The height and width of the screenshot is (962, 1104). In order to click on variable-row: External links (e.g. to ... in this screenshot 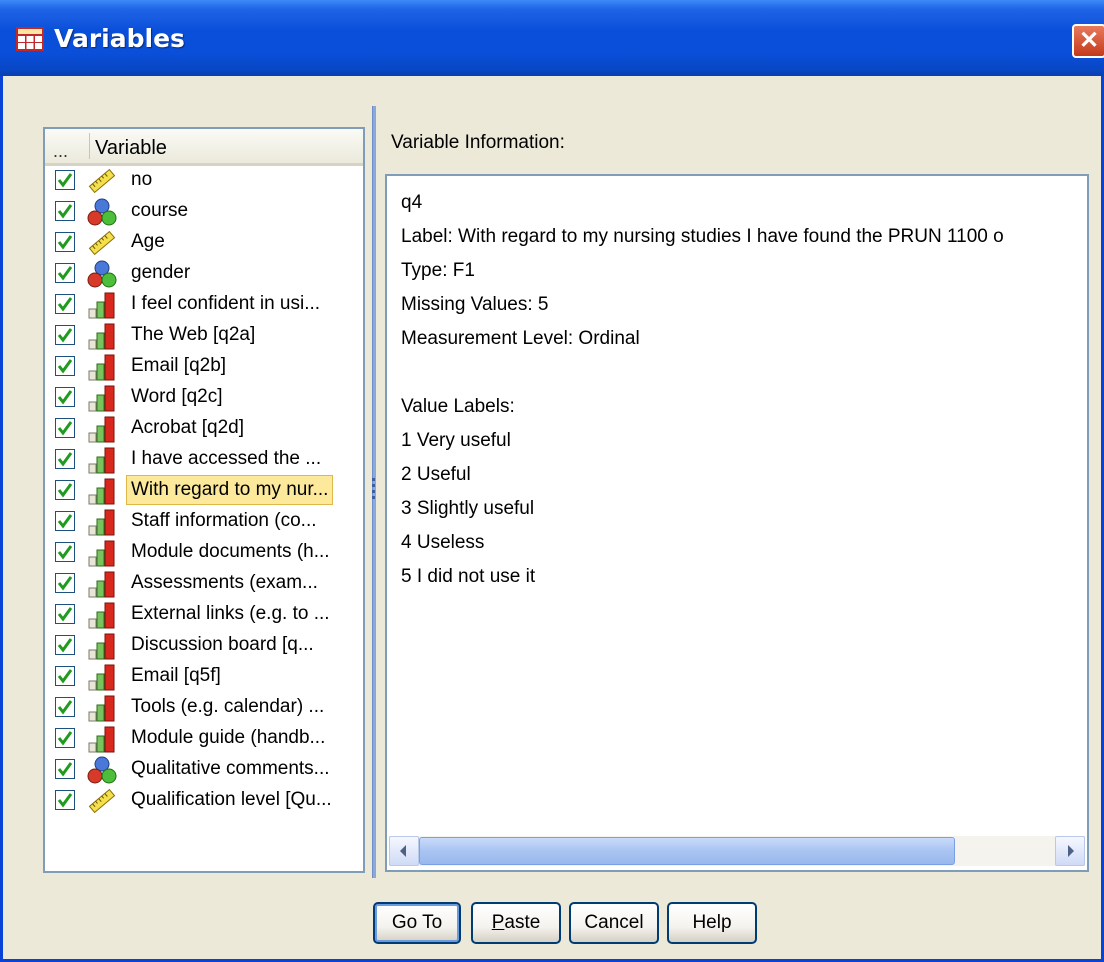, I will do `click(204, 614)`.